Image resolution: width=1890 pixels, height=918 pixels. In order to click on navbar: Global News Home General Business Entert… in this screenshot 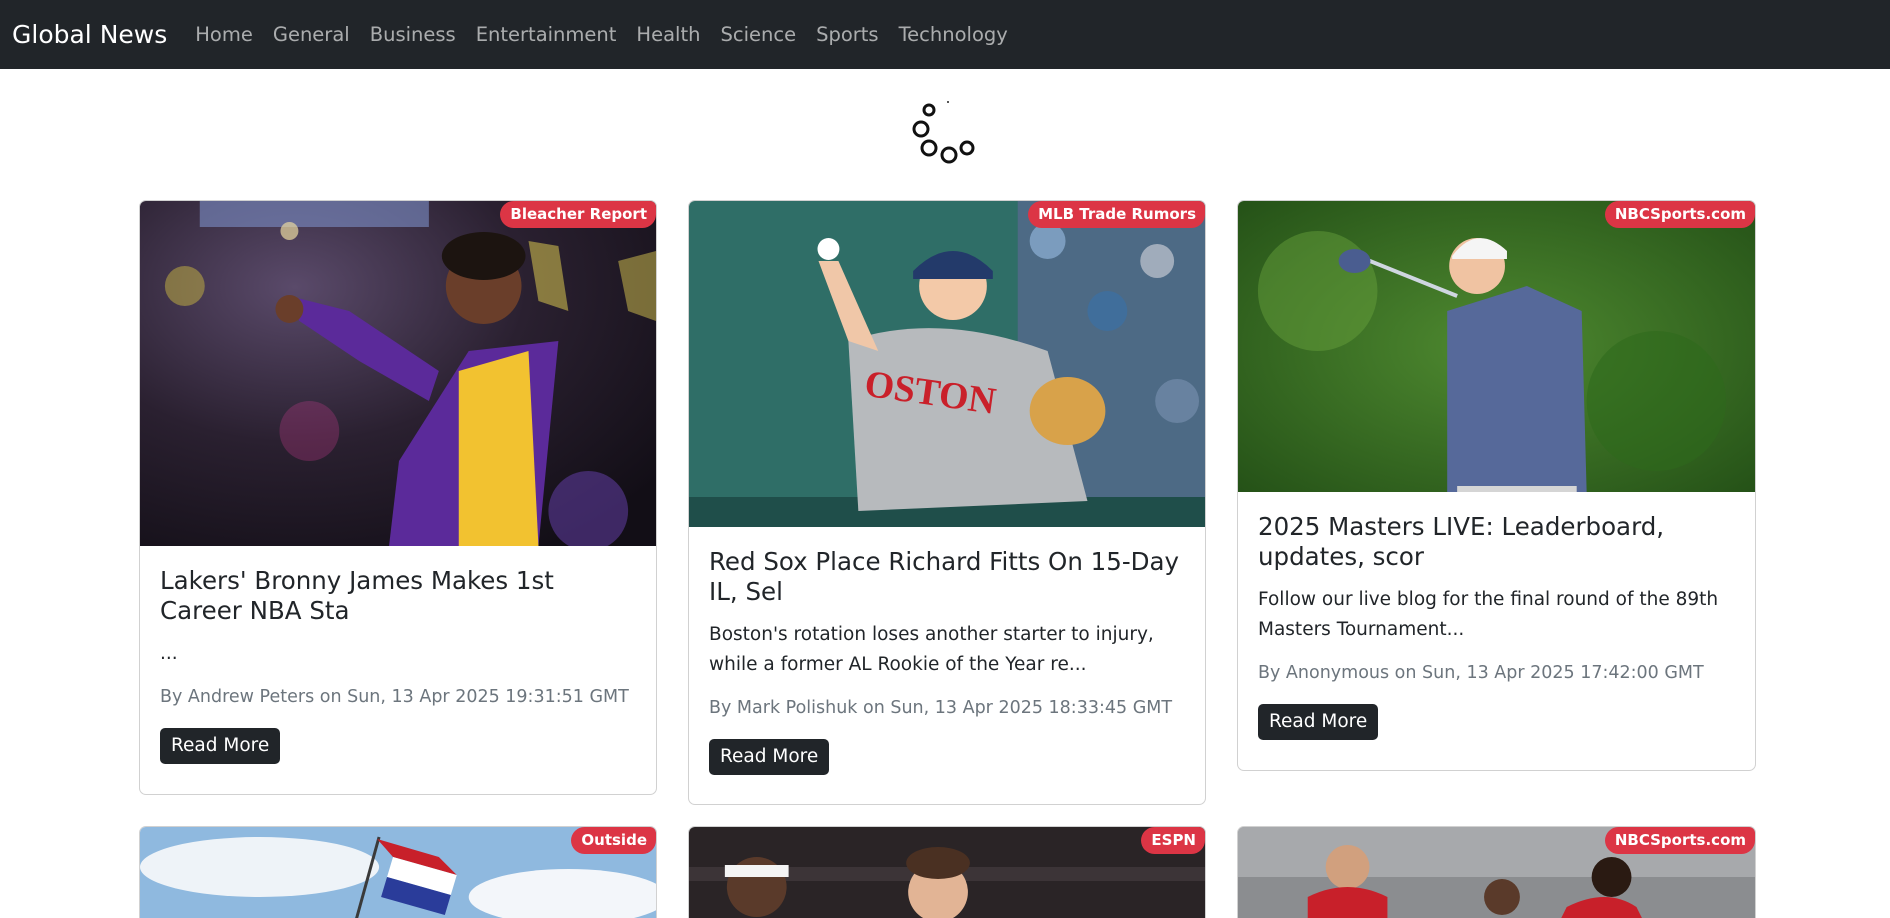, I will do `click(945, 34)`.